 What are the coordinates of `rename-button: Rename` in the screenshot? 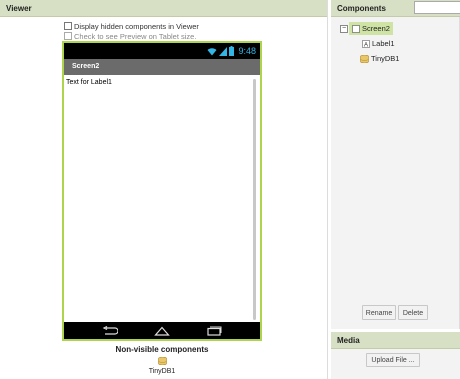 It's located at (379, 312).